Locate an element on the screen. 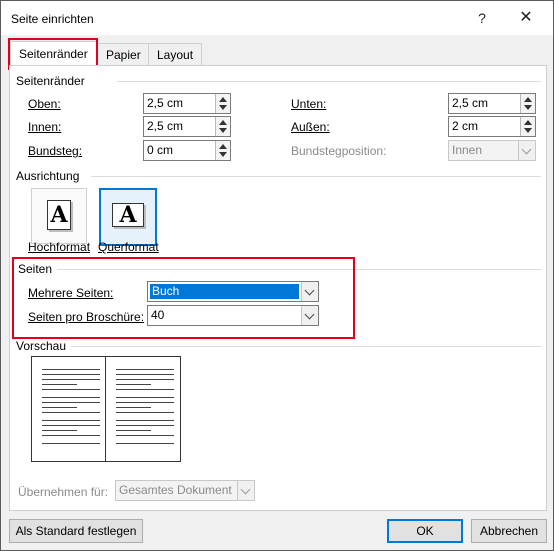 The width and height of the screenshot is (554, 551). bottom-margin-value: 2,5 cm is located at coordinates (470, 103).